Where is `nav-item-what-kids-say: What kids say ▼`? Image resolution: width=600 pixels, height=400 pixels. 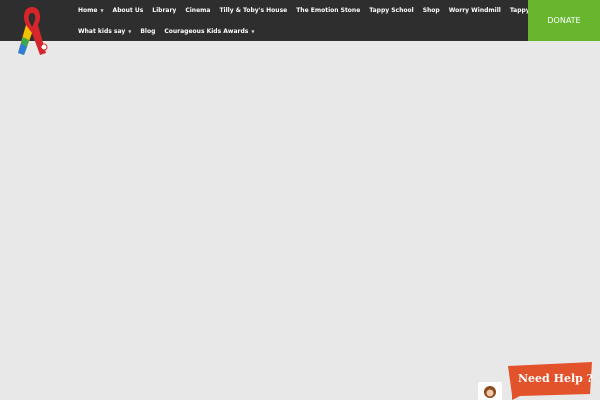
nav-item-what-kids-say: What kids say ▼ is located at coordinates (104, 31).